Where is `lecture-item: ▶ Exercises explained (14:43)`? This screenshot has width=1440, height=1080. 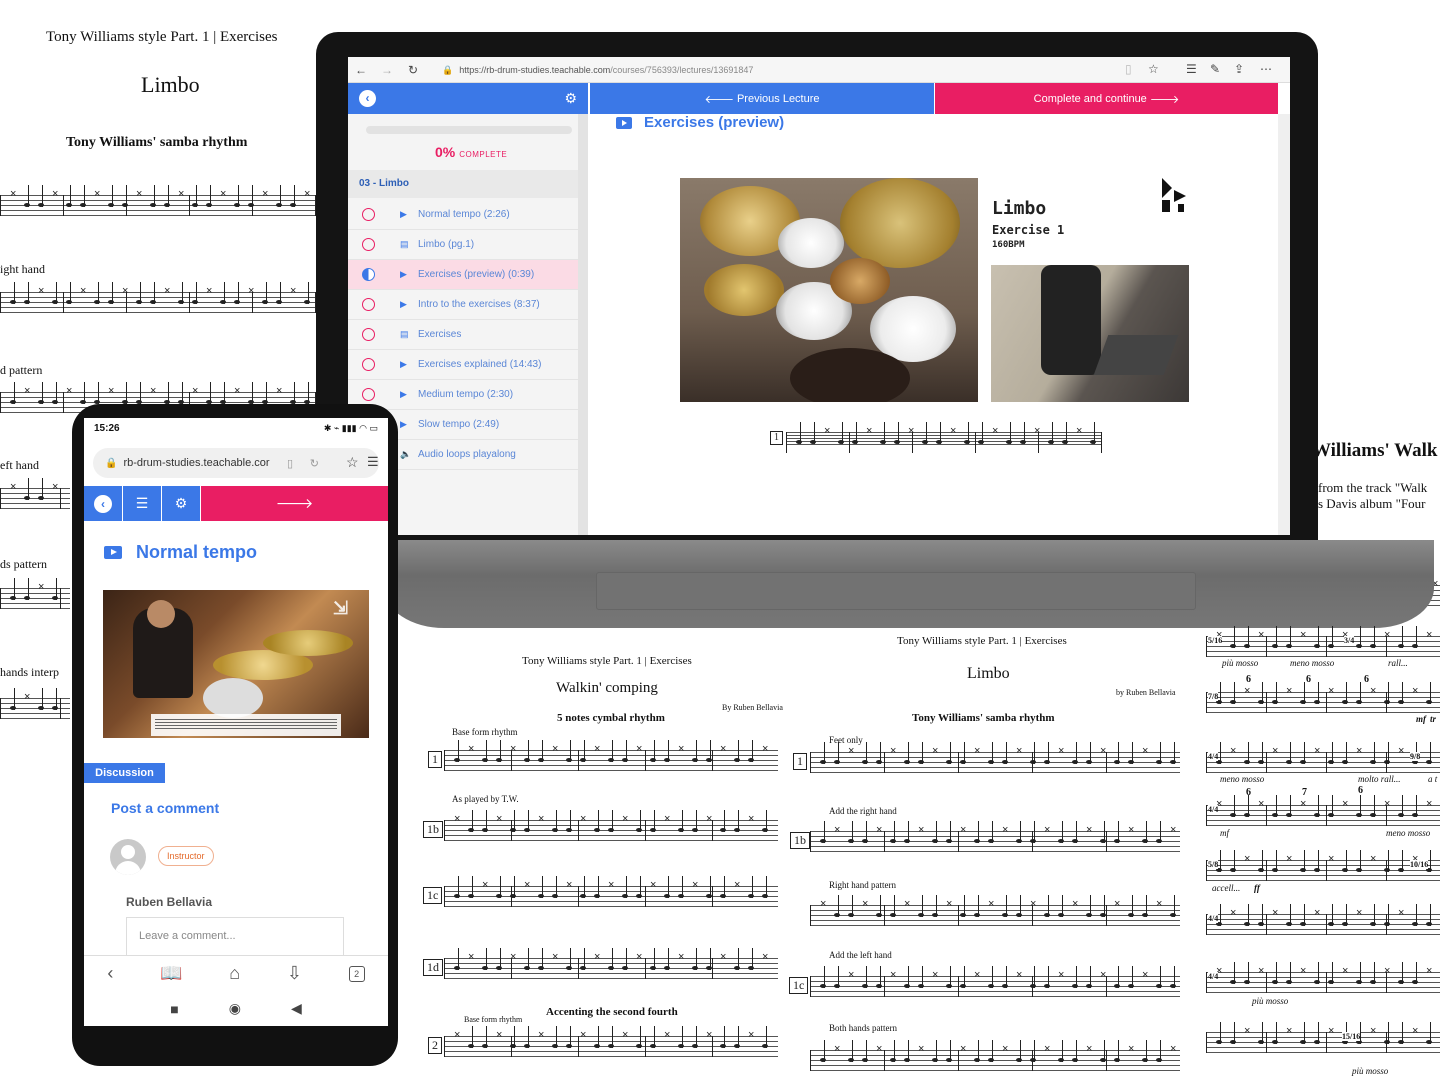 lecture-item: ▶ Exercises explained (14:43) is located at coordinates (463, 365).